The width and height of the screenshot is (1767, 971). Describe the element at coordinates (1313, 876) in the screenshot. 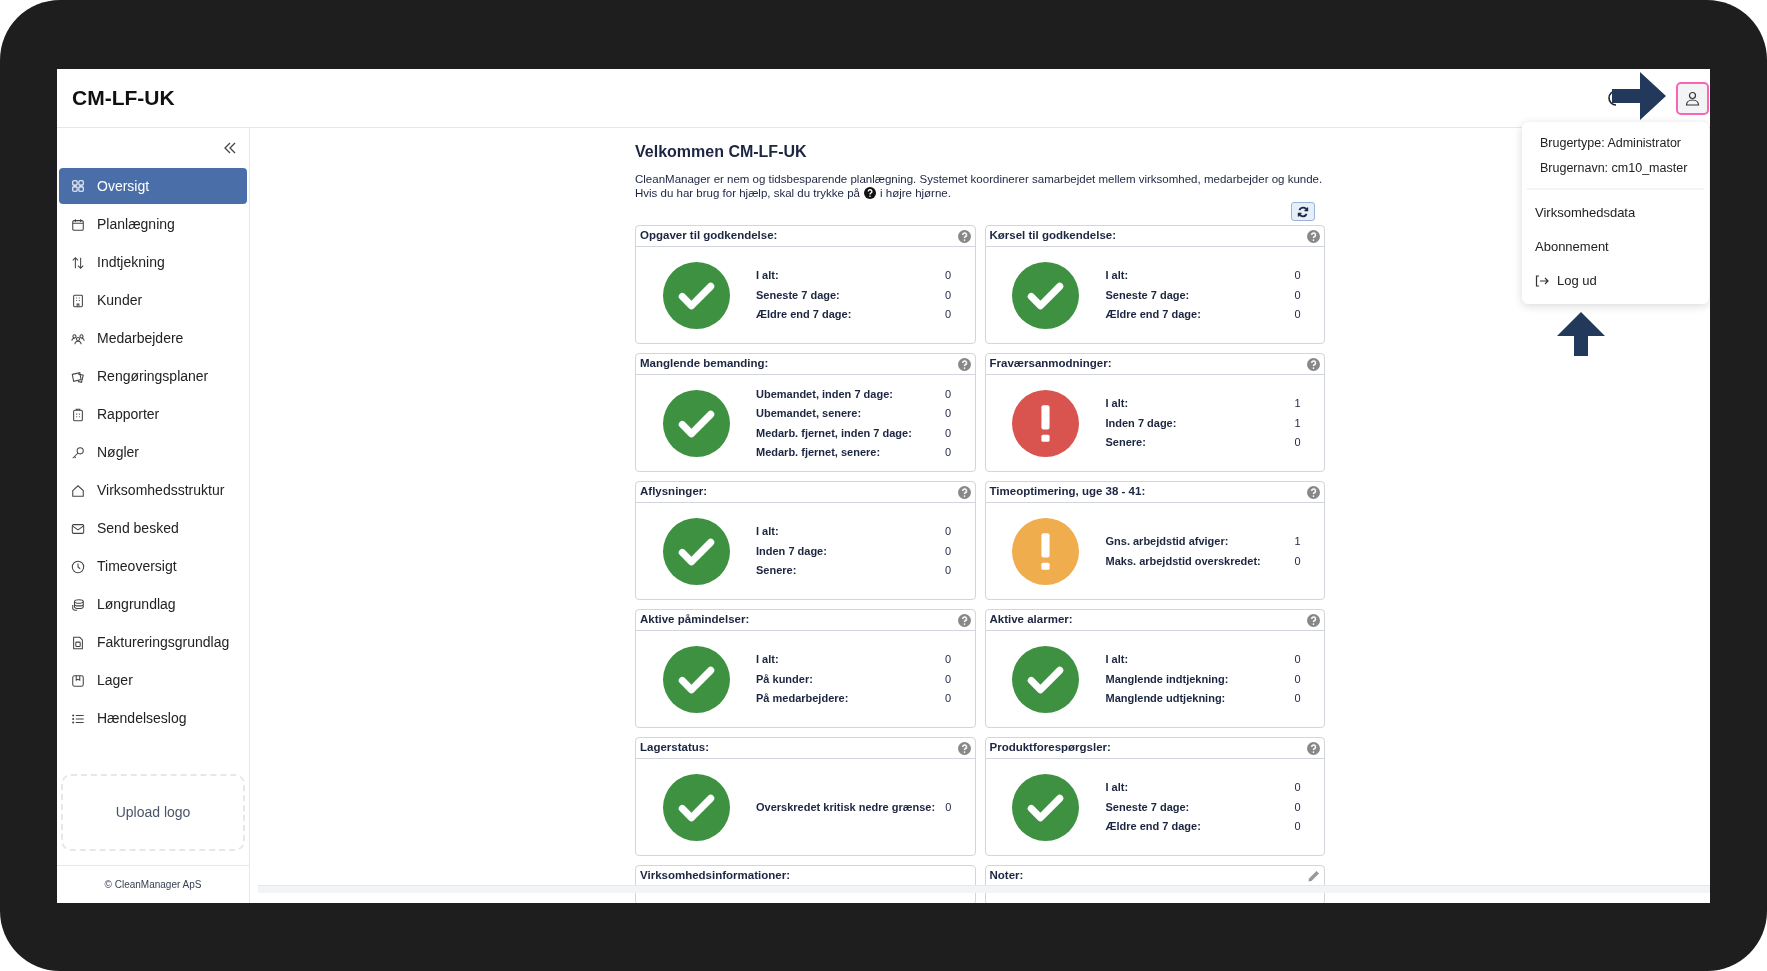

I see `pencil-icon` at that location.